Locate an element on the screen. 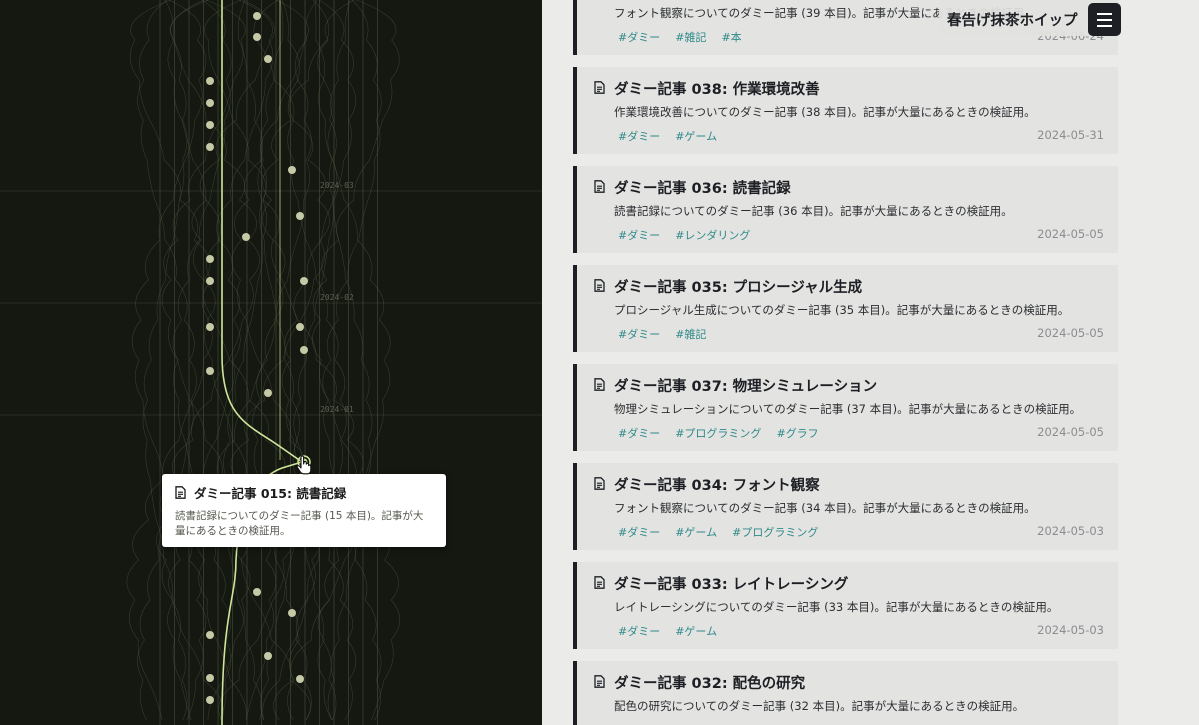 Image resolution: width=1199 pixels, height=725 pixels. article-title: ダミー記事 038: 作業環境改善 is located at coordinates (717, 88).